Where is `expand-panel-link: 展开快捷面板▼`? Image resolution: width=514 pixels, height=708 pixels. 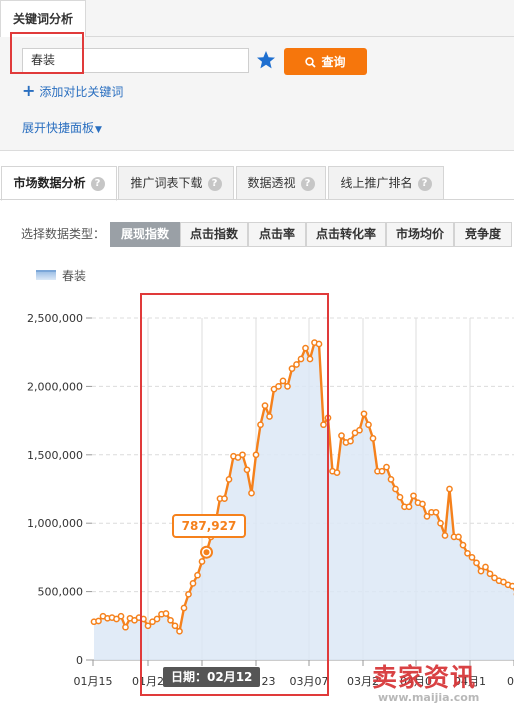 expand-panel-link: 展开快捷面板▼ is located at coordinates (62, 129).